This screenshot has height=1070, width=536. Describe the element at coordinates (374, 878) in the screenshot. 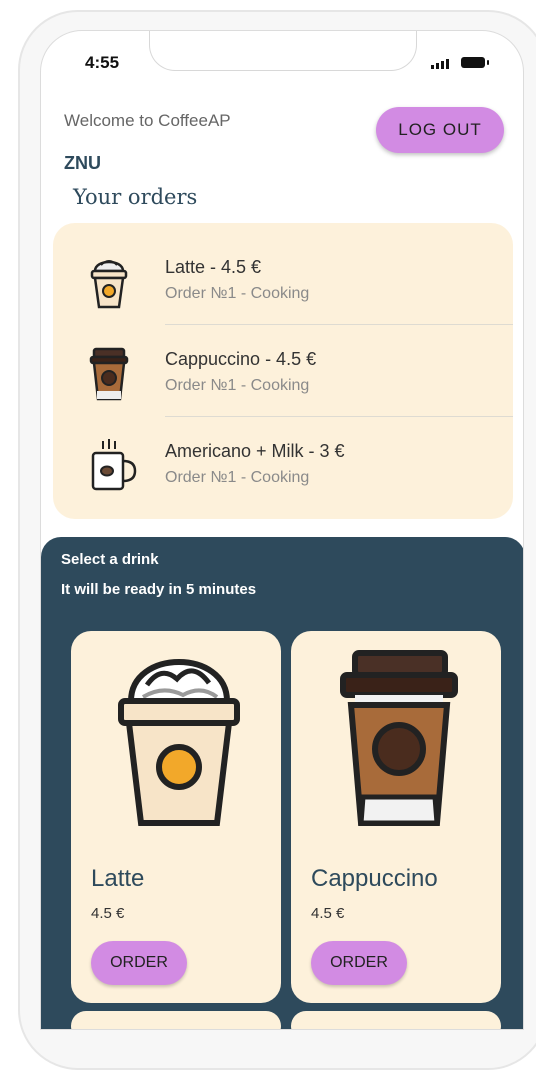

I see `drink-name: Cappuccino` at that location.